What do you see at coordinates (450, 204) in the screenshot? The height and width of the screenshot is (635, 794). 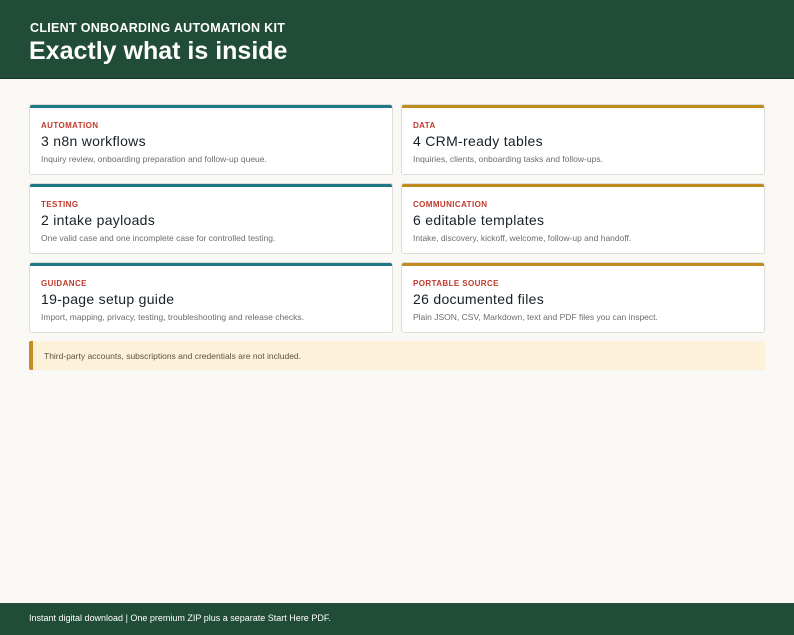 I see `card-category: COMMUNICATION` at bounding box center [450, 204].